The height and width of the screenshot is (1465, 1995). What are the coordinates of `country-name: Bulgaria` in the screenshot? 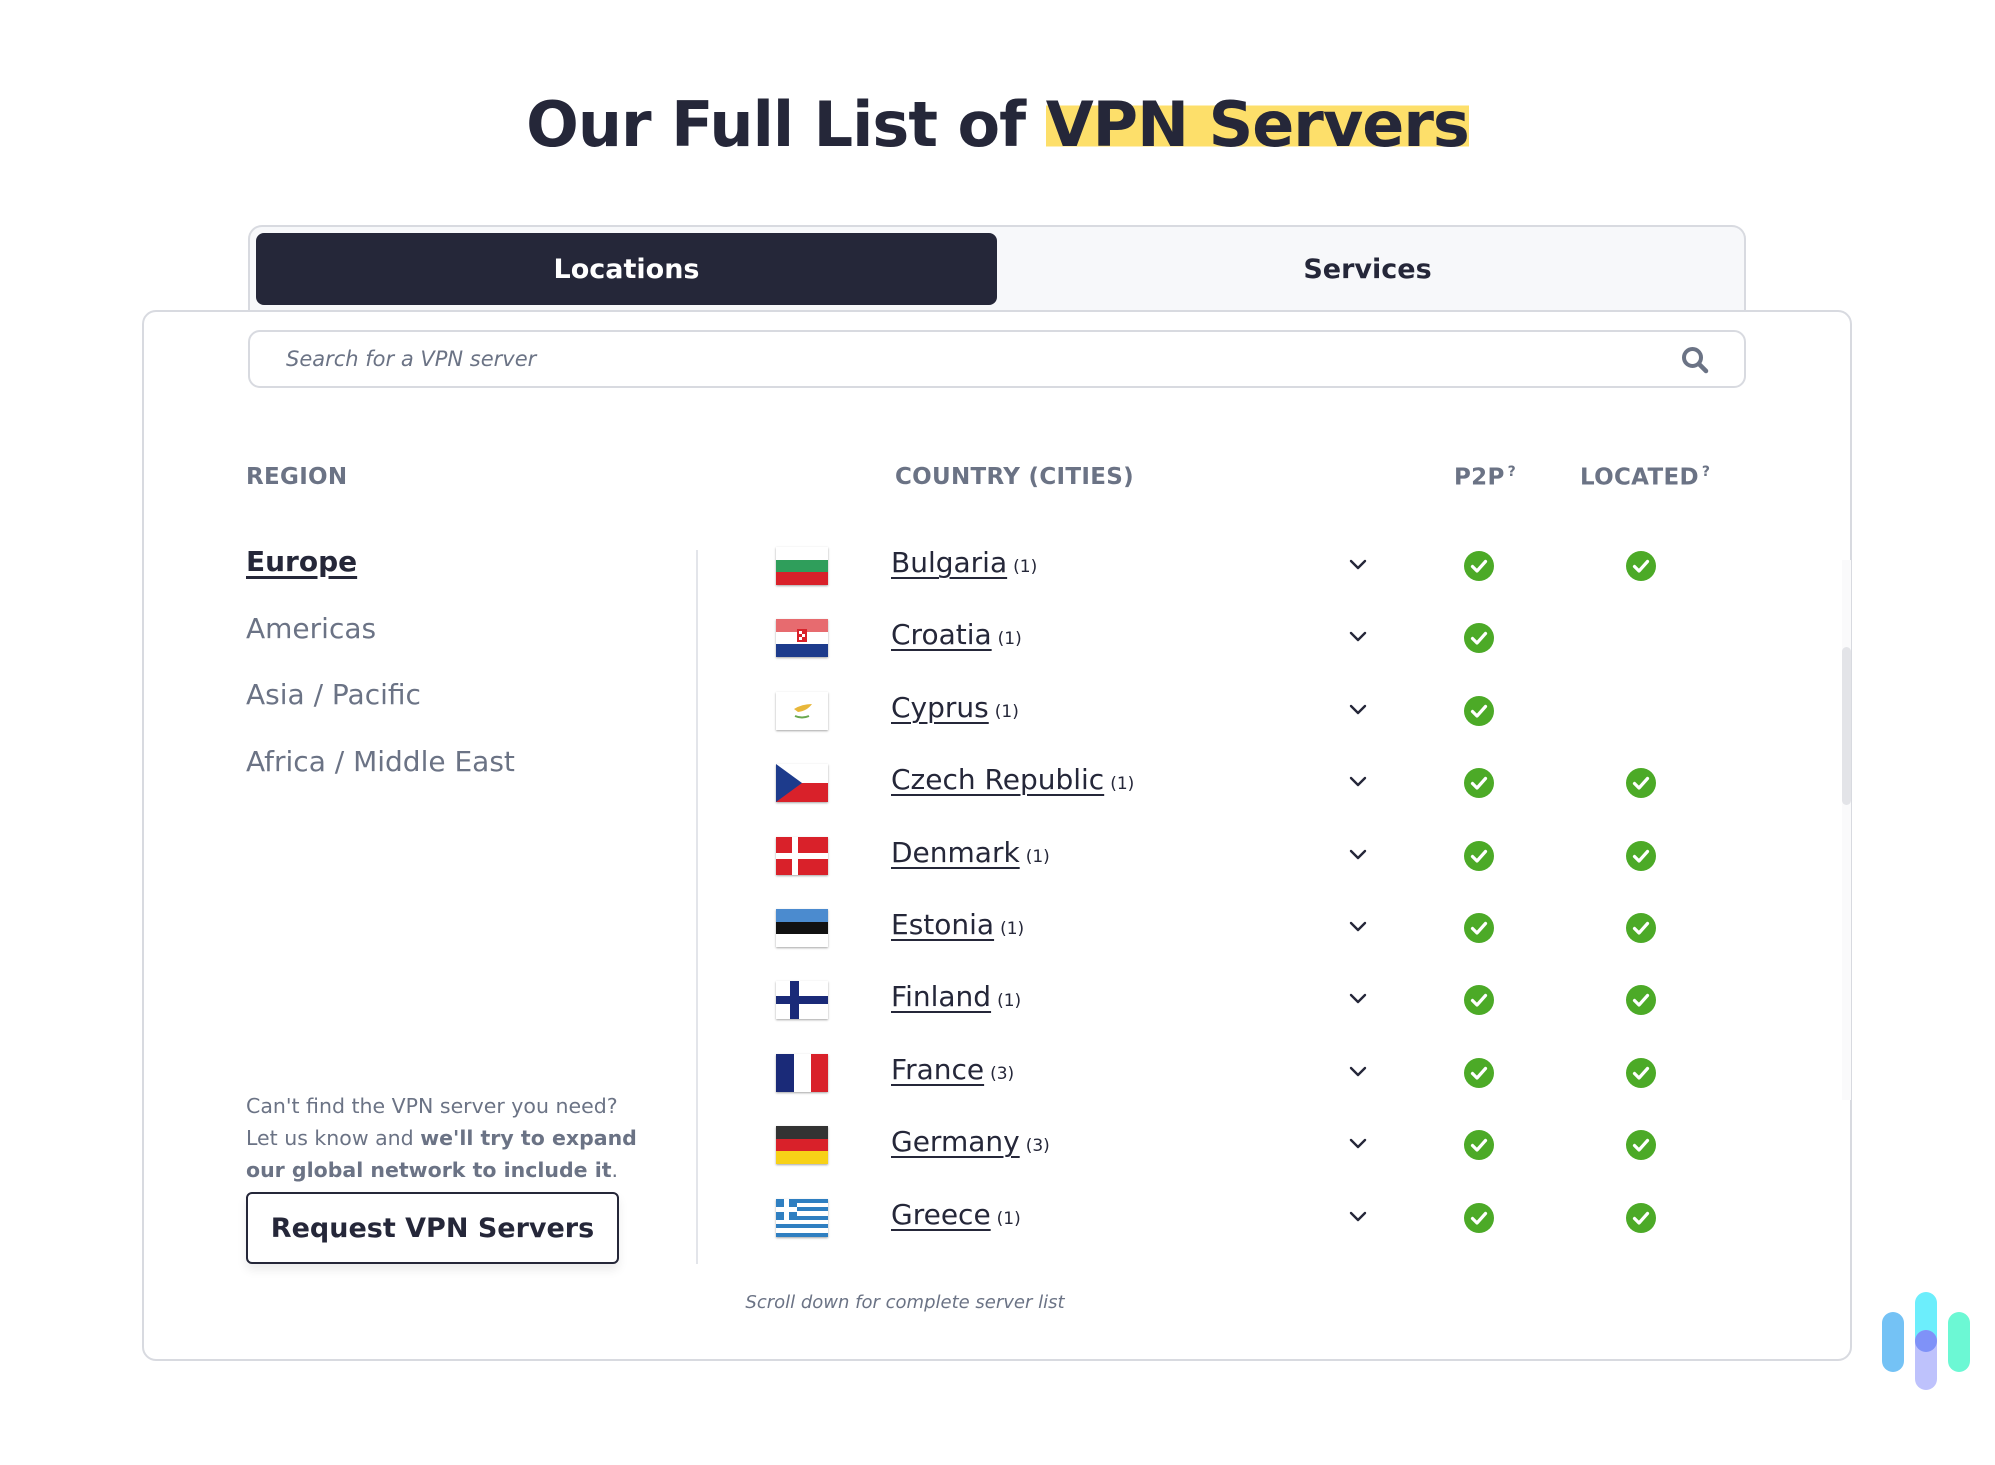 It's located at (949, 562).